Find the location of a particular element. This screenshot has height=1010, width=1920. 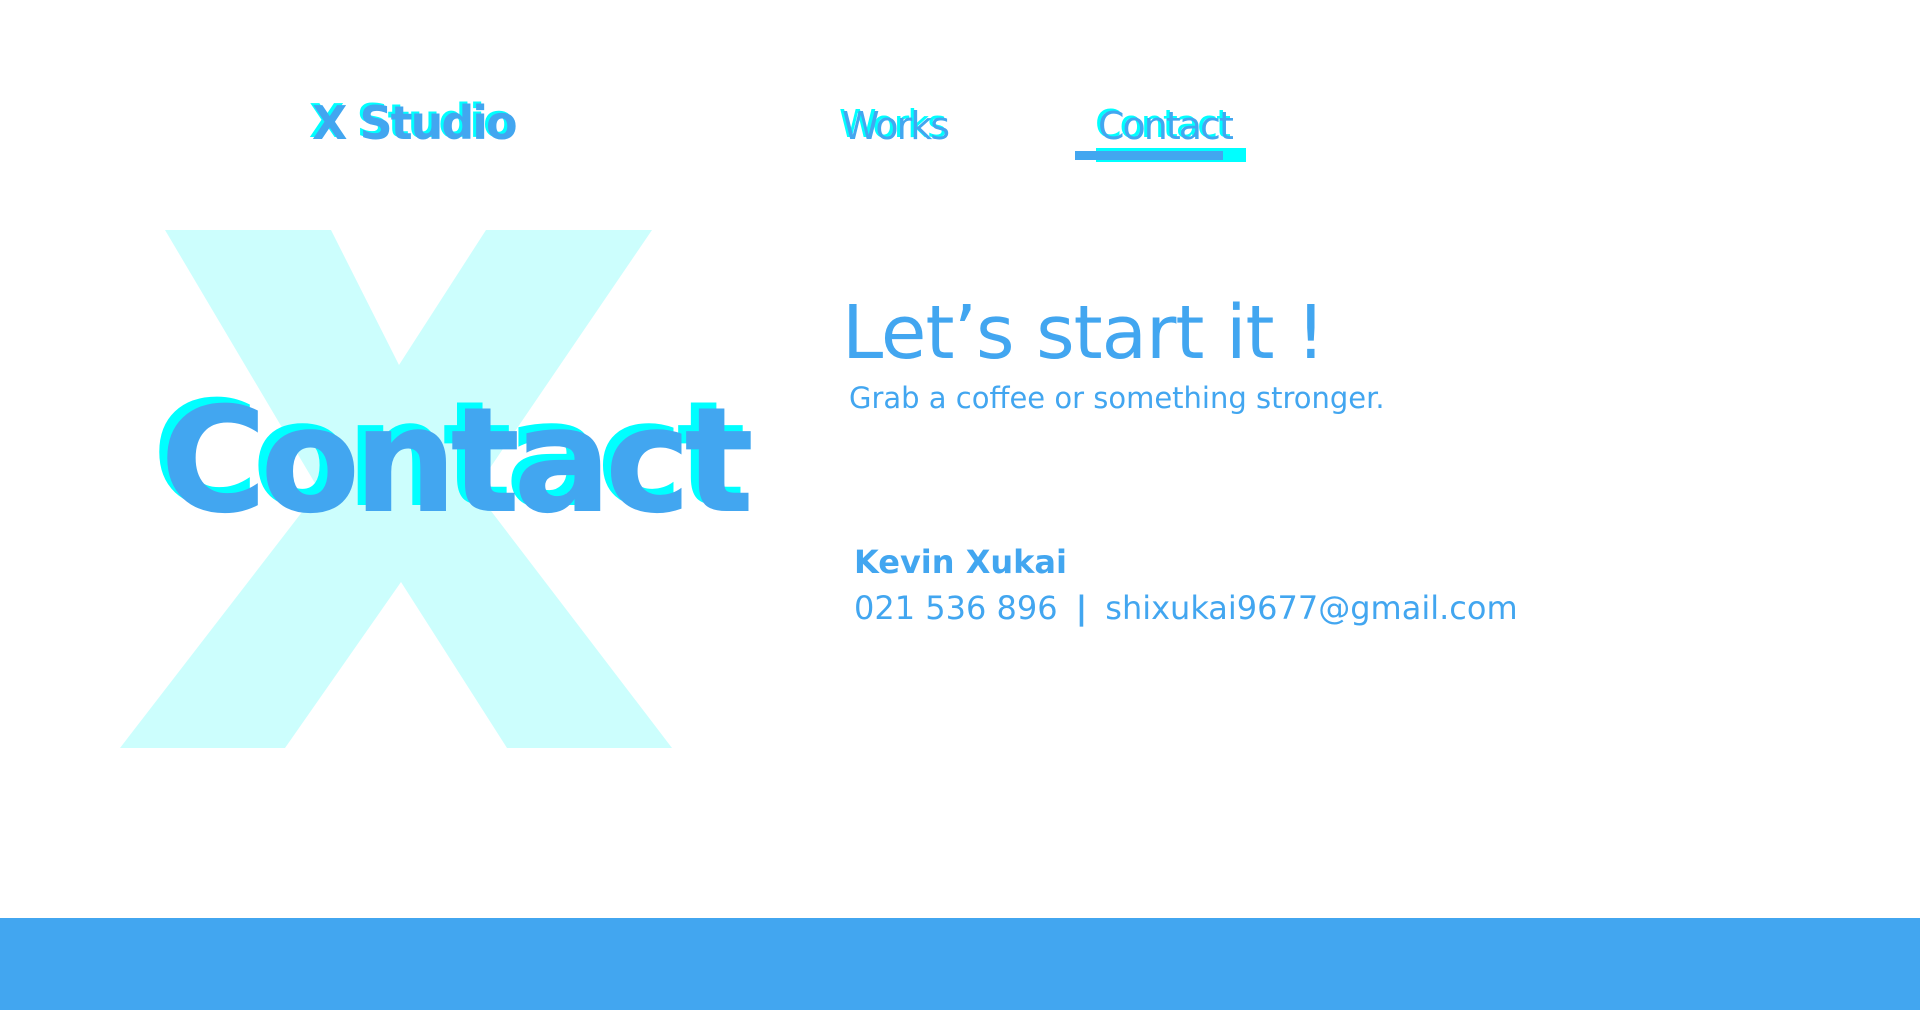

footer-bar is located at coordinates (960, 964).